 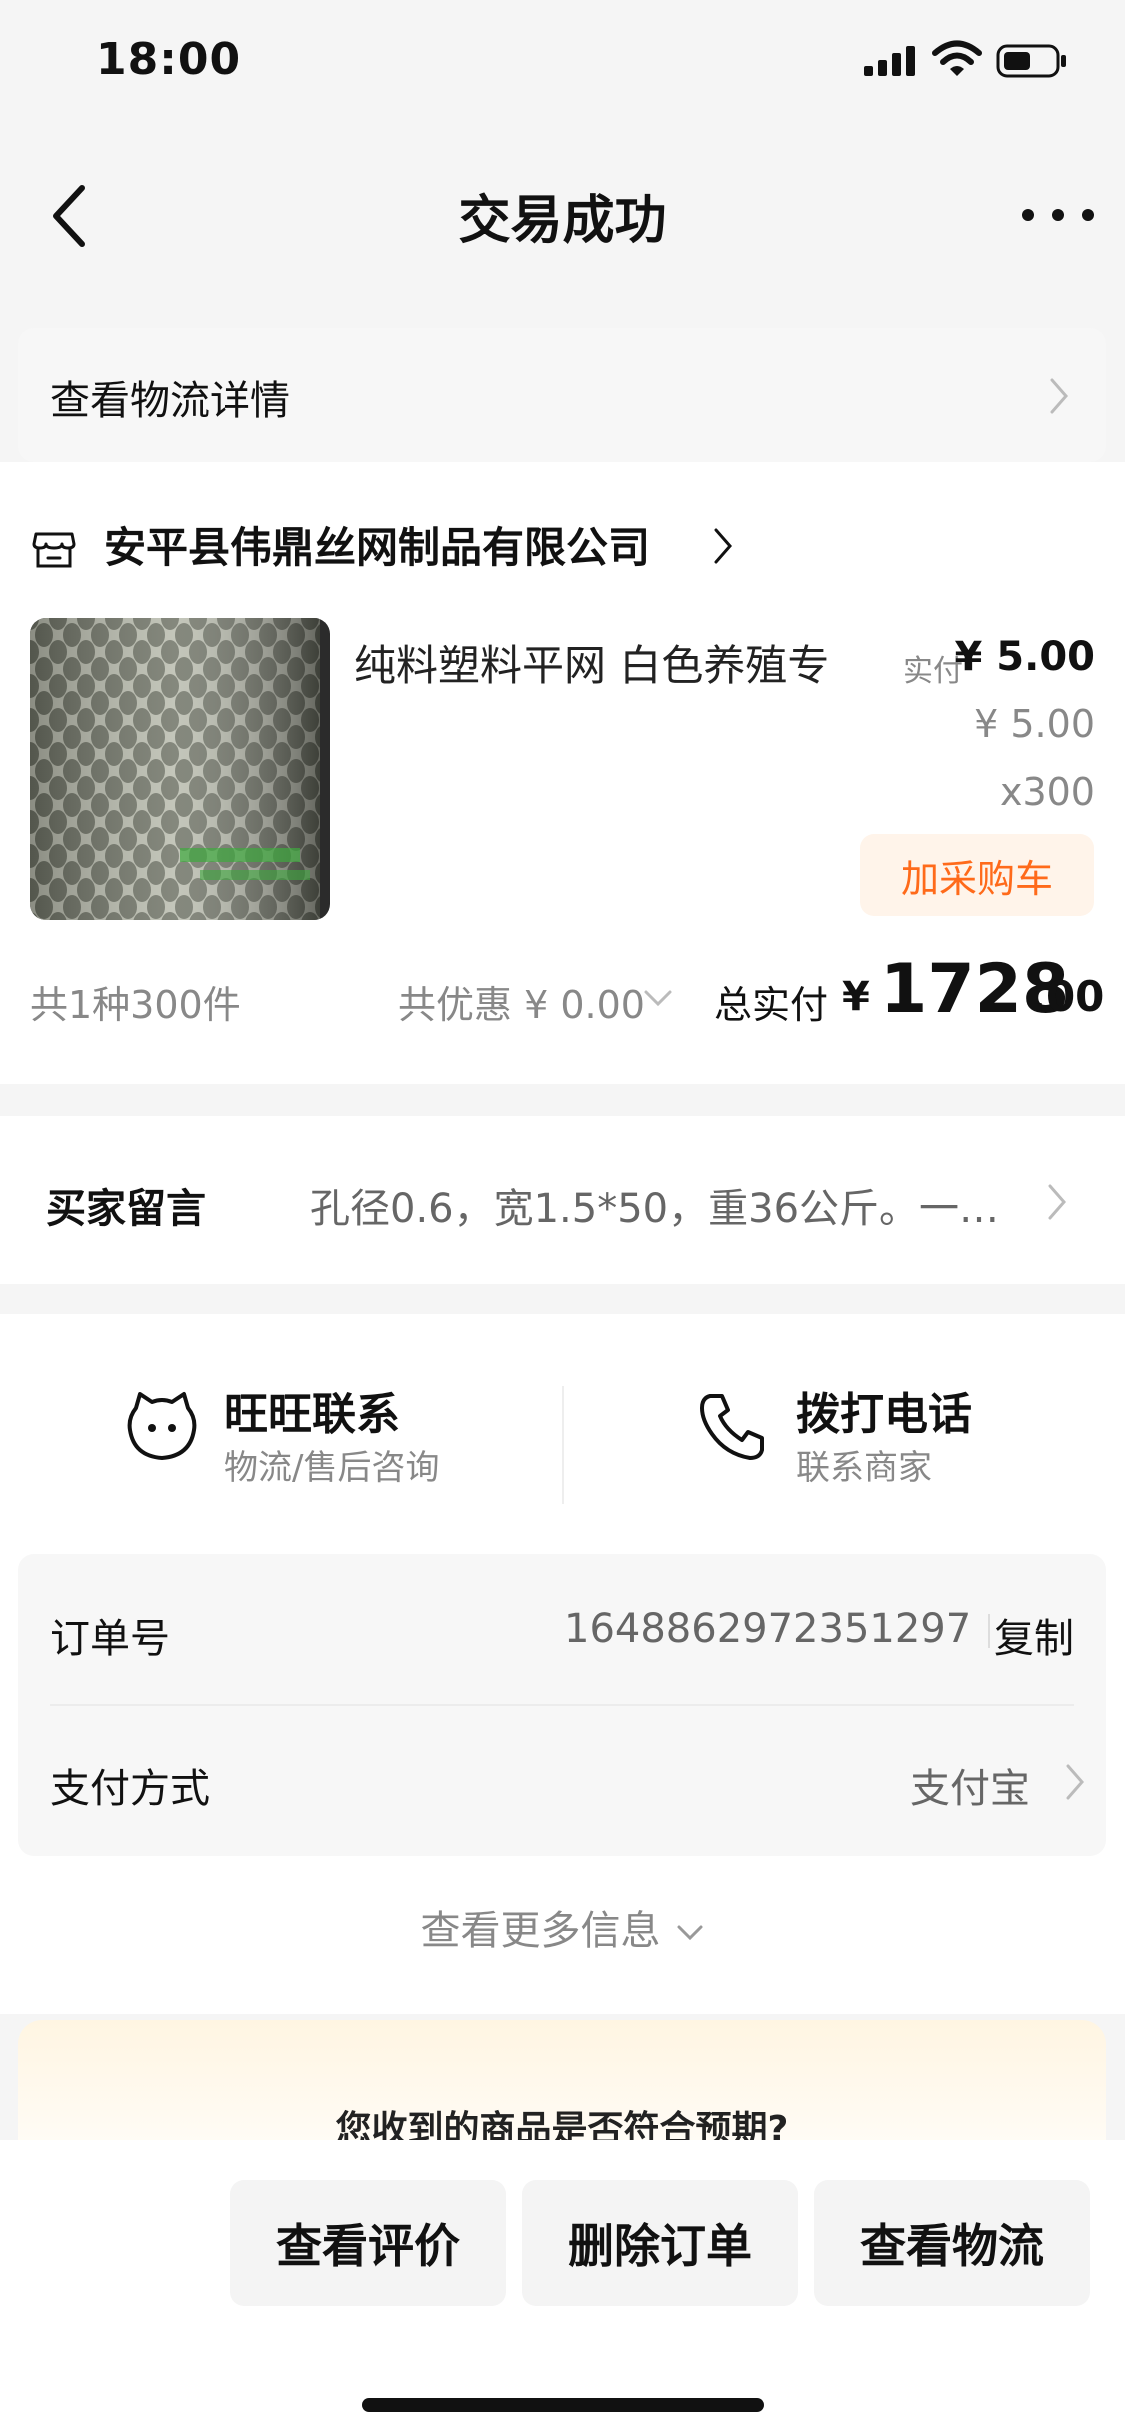 What do you see at coordinates (771, 1005) in the screenshot?
I see `total-paid-label: 总实付` at bounding box center [771, 1005].